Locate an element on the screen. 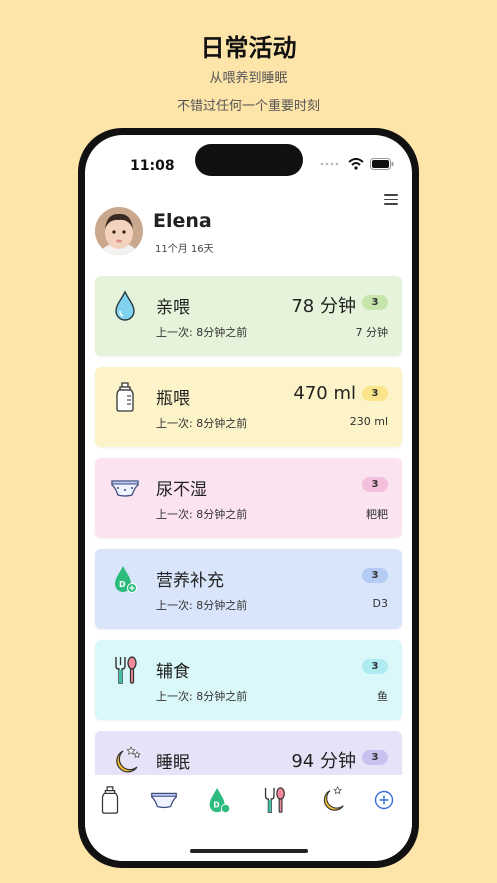  water-drop-icon is located at coordinates (125, 305).